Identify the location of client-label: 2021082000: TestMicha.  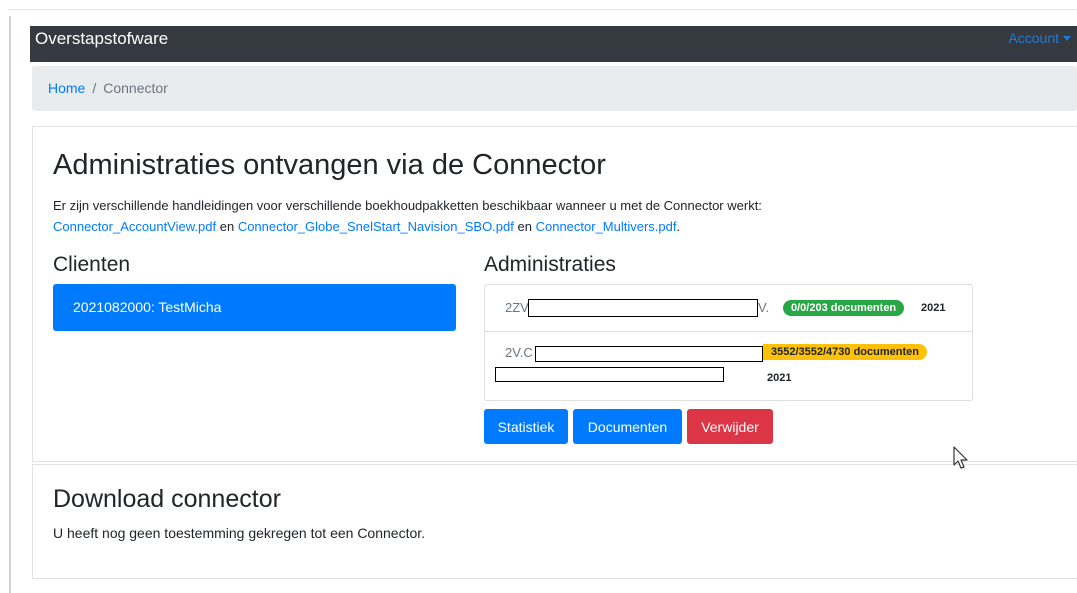
(147, 307).